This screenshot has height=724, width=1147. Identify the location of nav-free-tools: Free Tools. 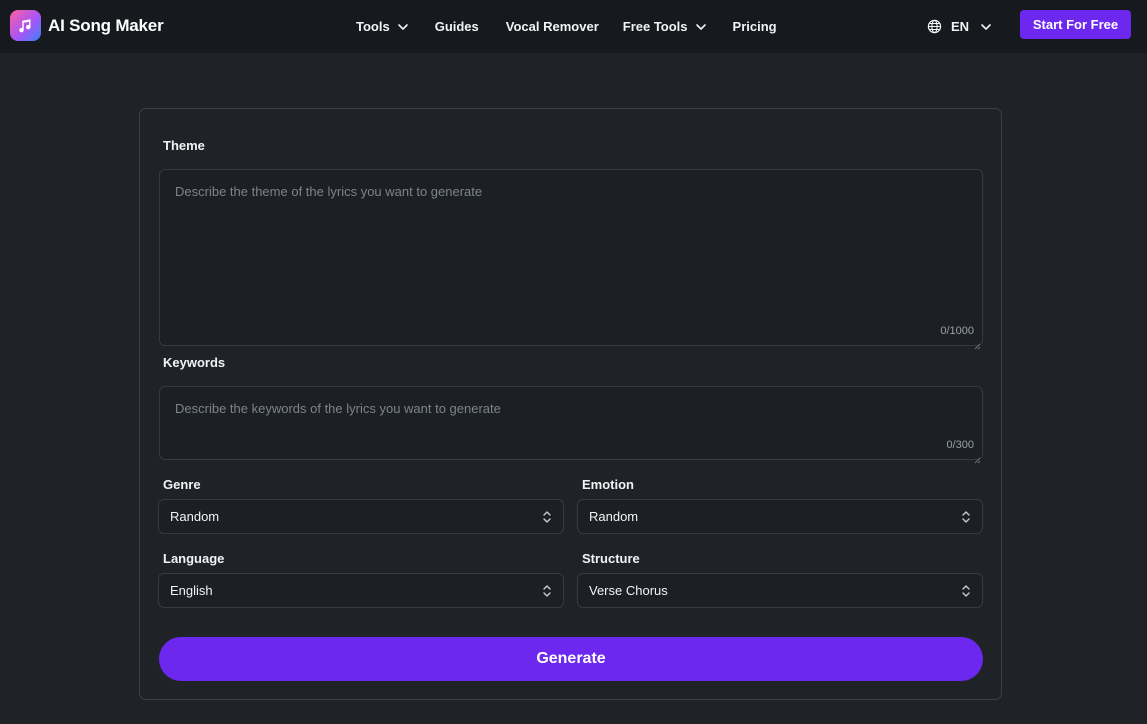
(664, 26).